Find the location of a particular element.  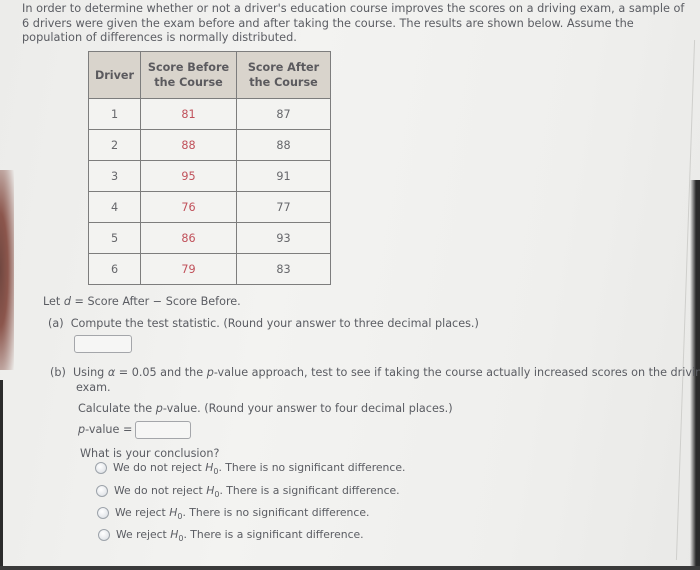

table-row: 4 76 77 is located at coordinates (209, 207).